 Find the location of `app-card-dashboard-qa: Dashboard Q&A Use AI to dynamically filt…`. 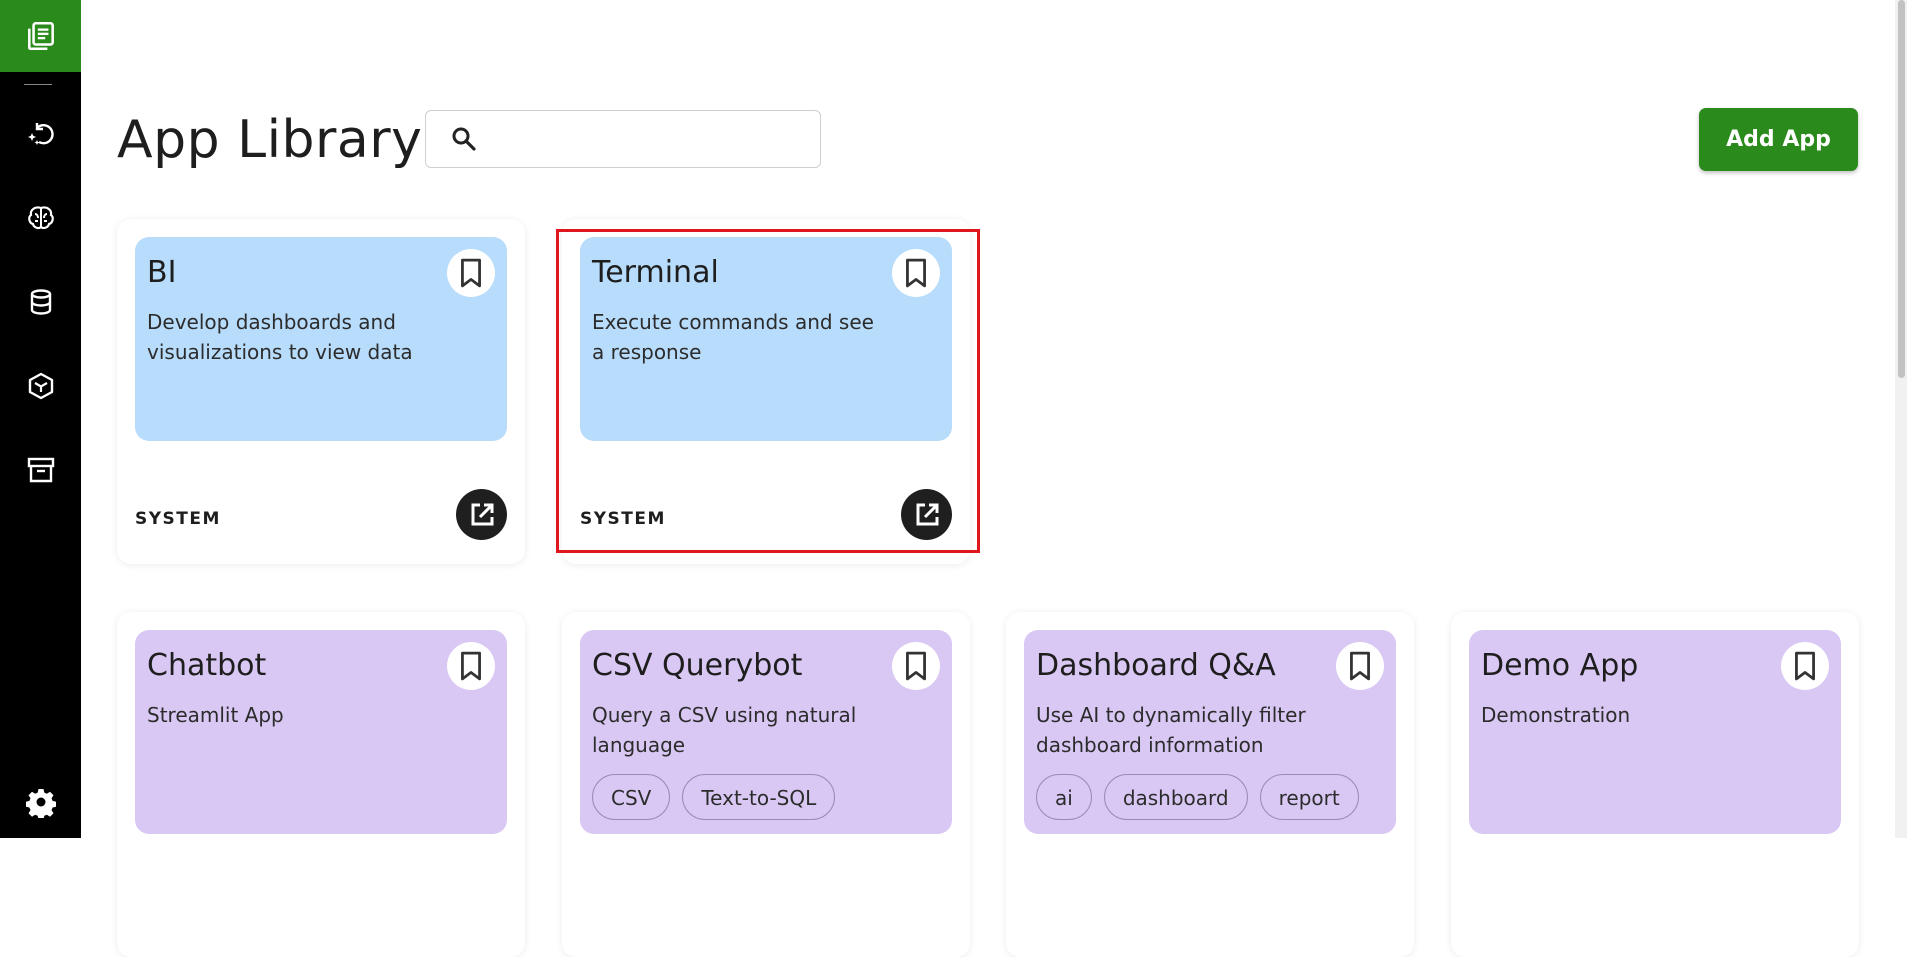

app-card-dashboard-qa: Dashboard Q&A Use AI to dynamically filt… is located at coordinates (1210, 784).